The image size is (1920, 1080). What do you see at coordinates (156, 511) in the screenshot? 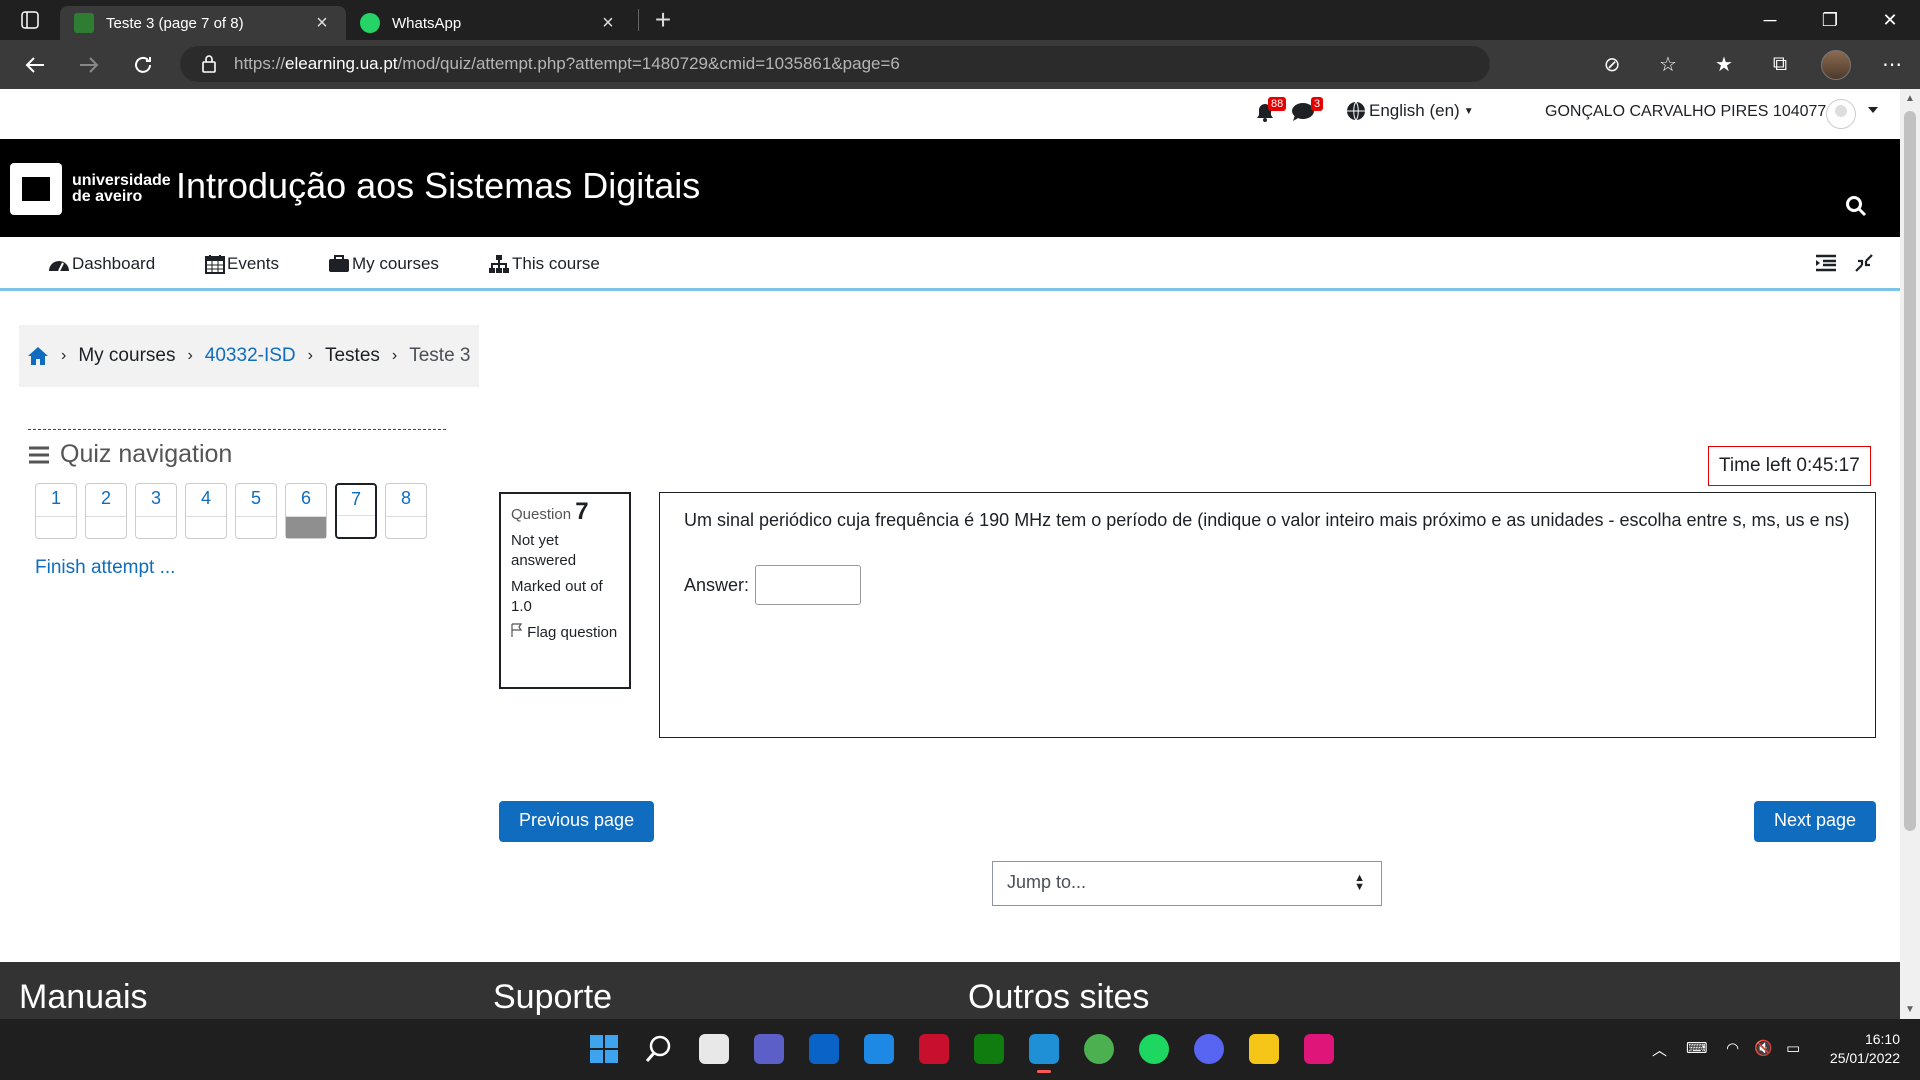
I see `quiz-nav-question-3: 3` at bounding box center [156, 511].